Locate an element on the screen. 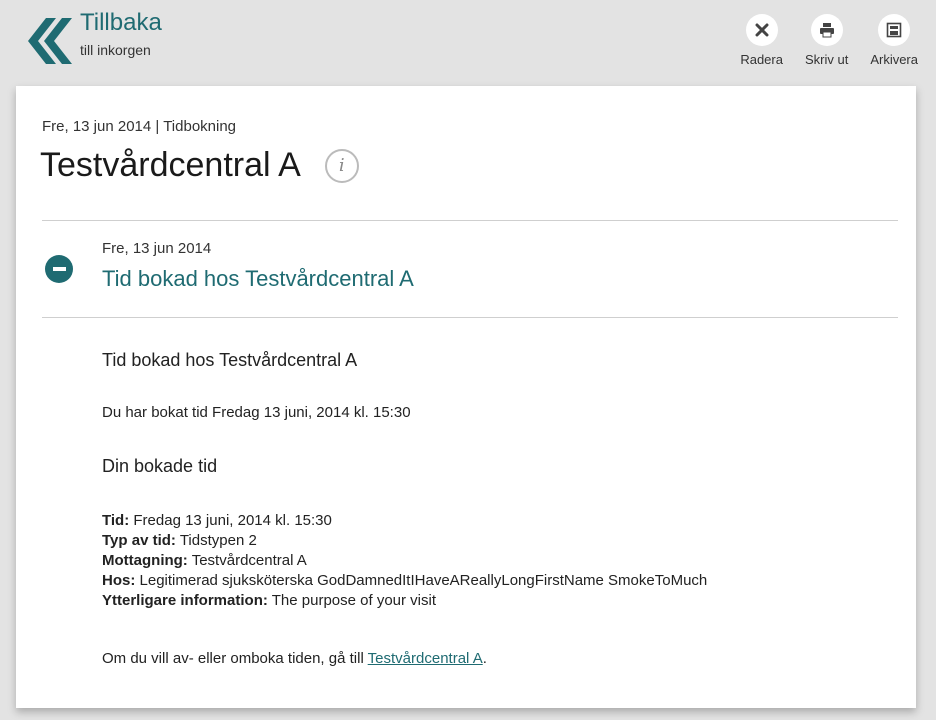 The image size is (936, 720). section-title: Din bokade tid is located at coordinates (160, 466).